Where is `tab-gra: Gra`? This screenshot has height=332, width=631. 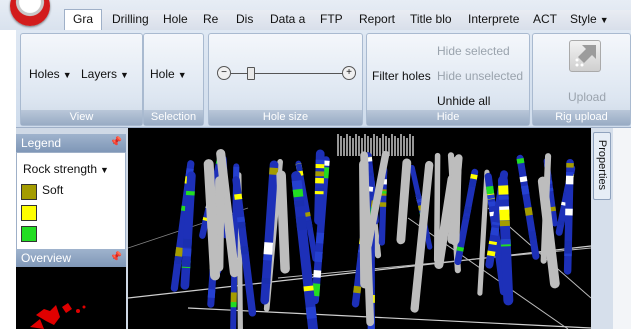 tab-gra: Gra is located at coordinates (83, 20).